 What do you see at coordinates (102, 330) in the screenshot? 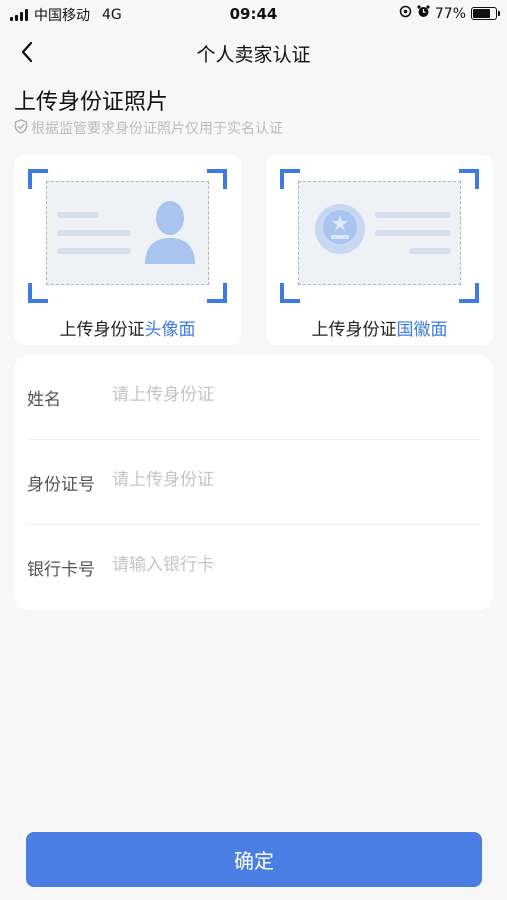
I see `id-front-caption-prefix: 上传身份证` at bounding box center [102, 330].